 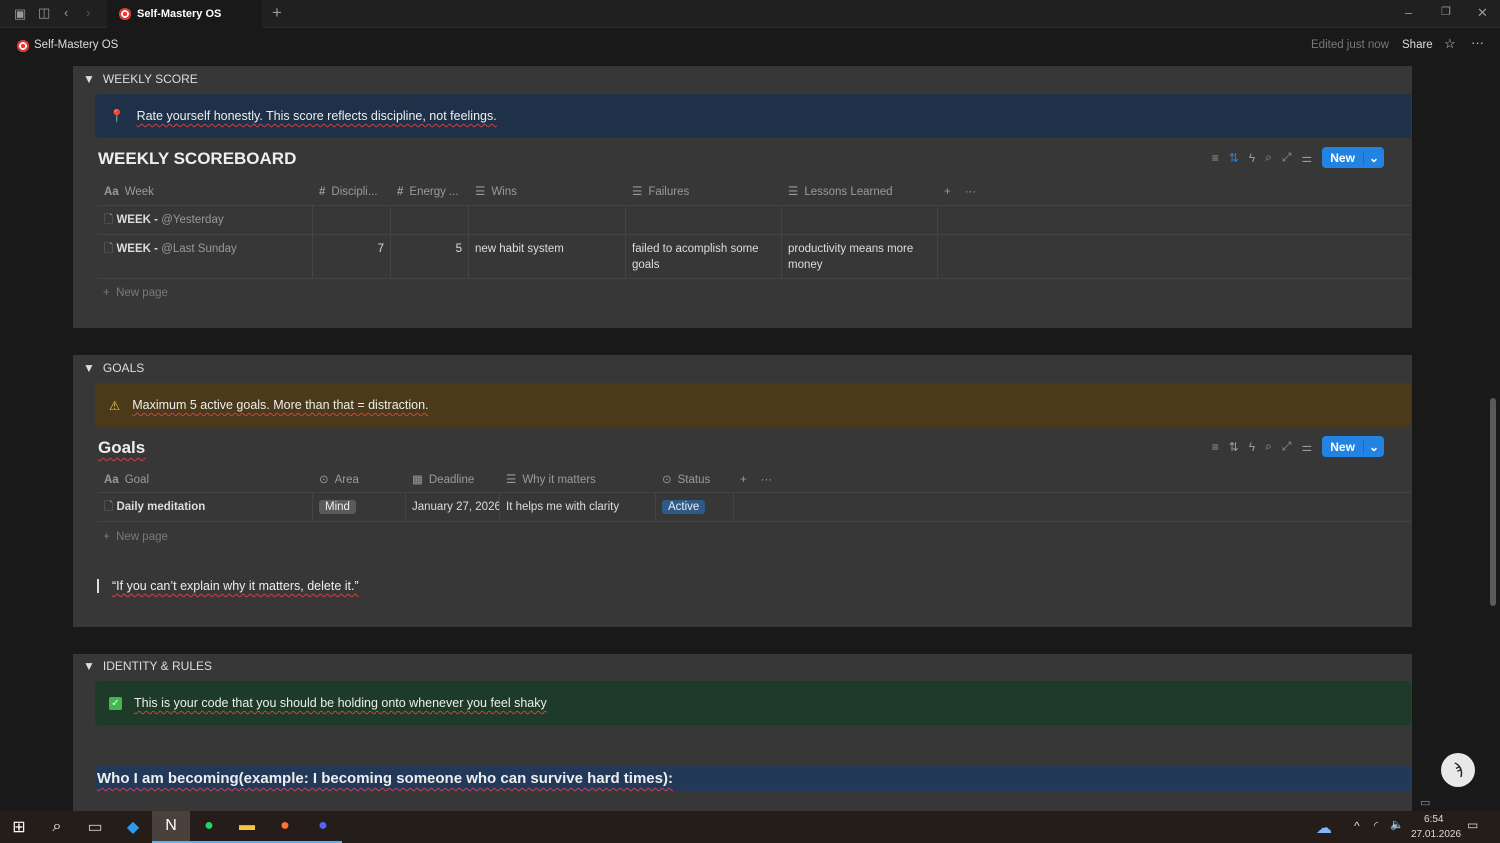 I want to click on number-prop-icon: #, so click(x=322, y=191).